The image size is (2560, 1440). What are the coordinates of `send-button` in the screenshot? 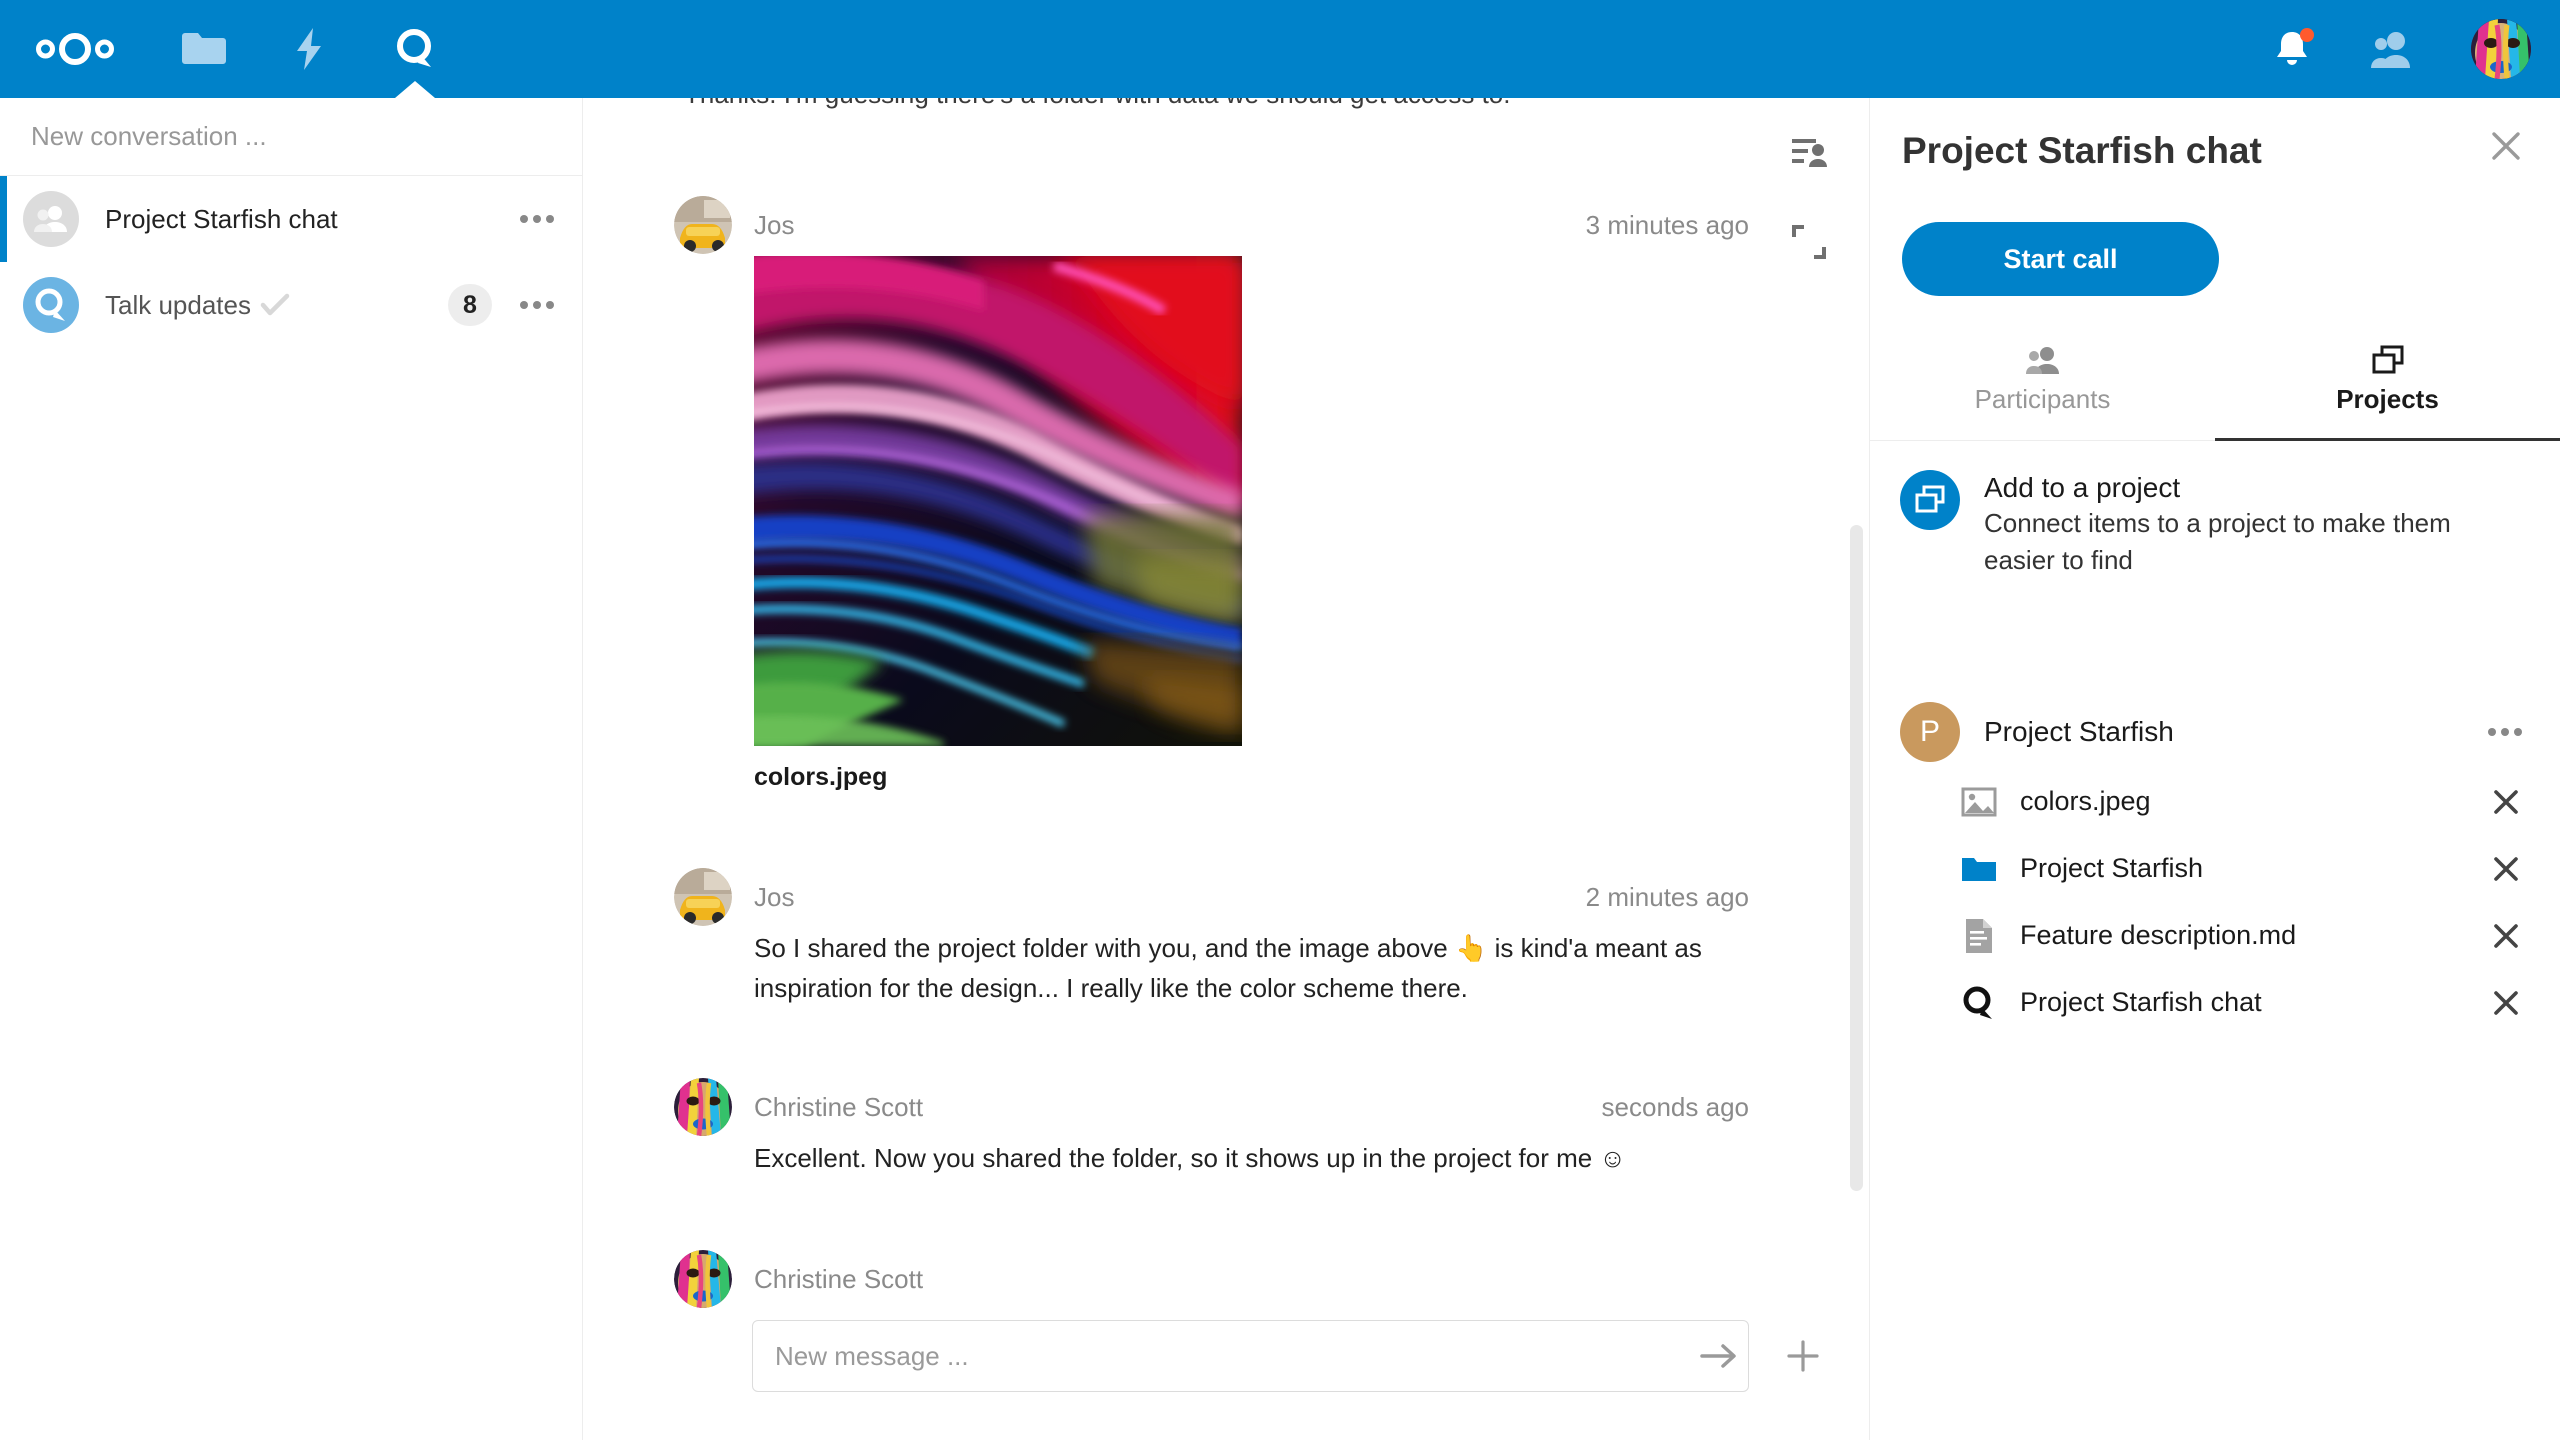 It's located at (1719, 1356).